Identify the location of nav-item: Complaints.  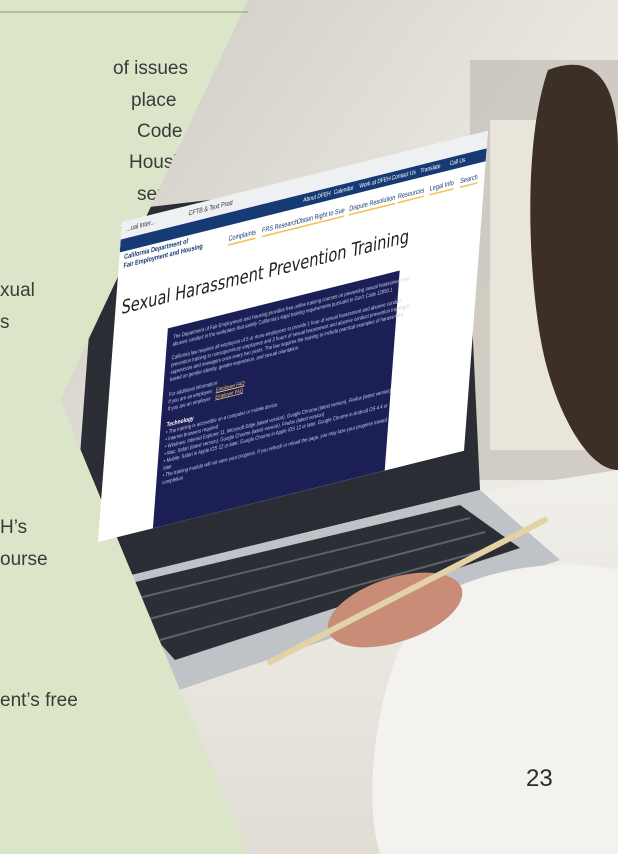
(242, 236).